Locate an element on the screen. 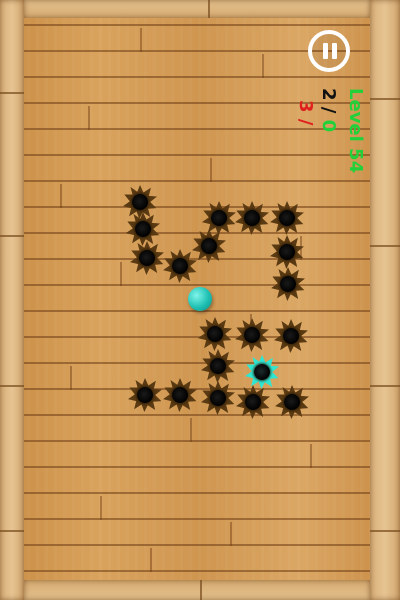  level-label: Level 54 is located at coordinates (355, 131).